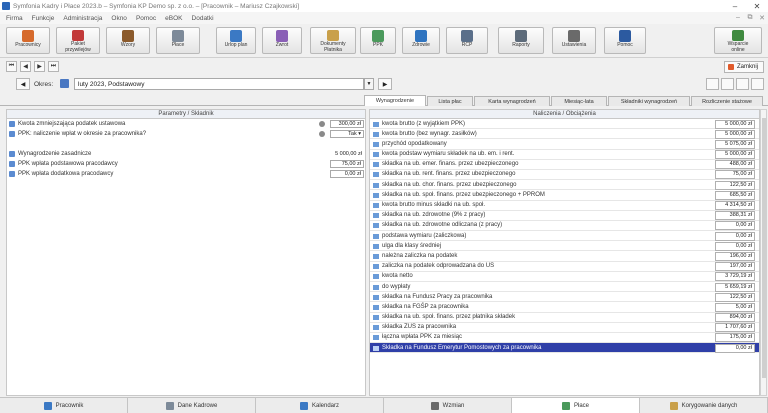 The image size is (768, 413). I want to click on calculation-label: składka na FGŚP za pracownika, so click(425, 306).